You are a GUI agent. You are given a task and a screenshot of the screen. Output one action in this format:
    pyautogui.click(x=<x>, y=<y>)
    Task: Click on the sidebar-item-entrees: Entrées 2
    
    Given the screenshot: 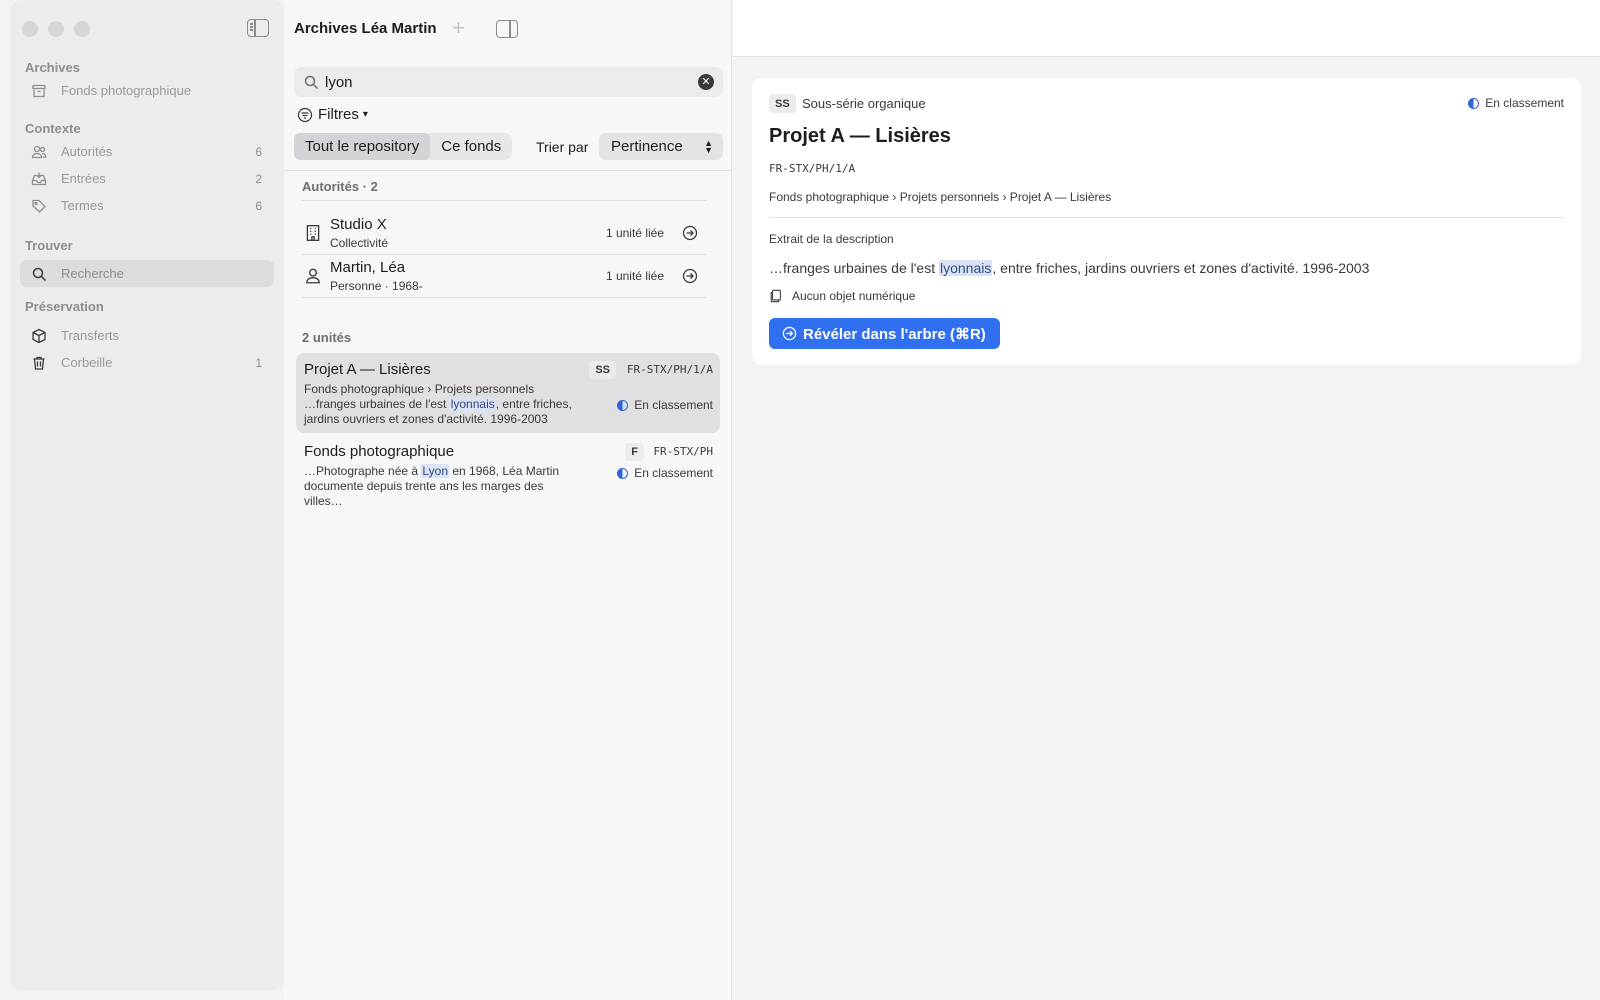 What is the action you would take?
    pyautogui.click(x=147, y=178)
    